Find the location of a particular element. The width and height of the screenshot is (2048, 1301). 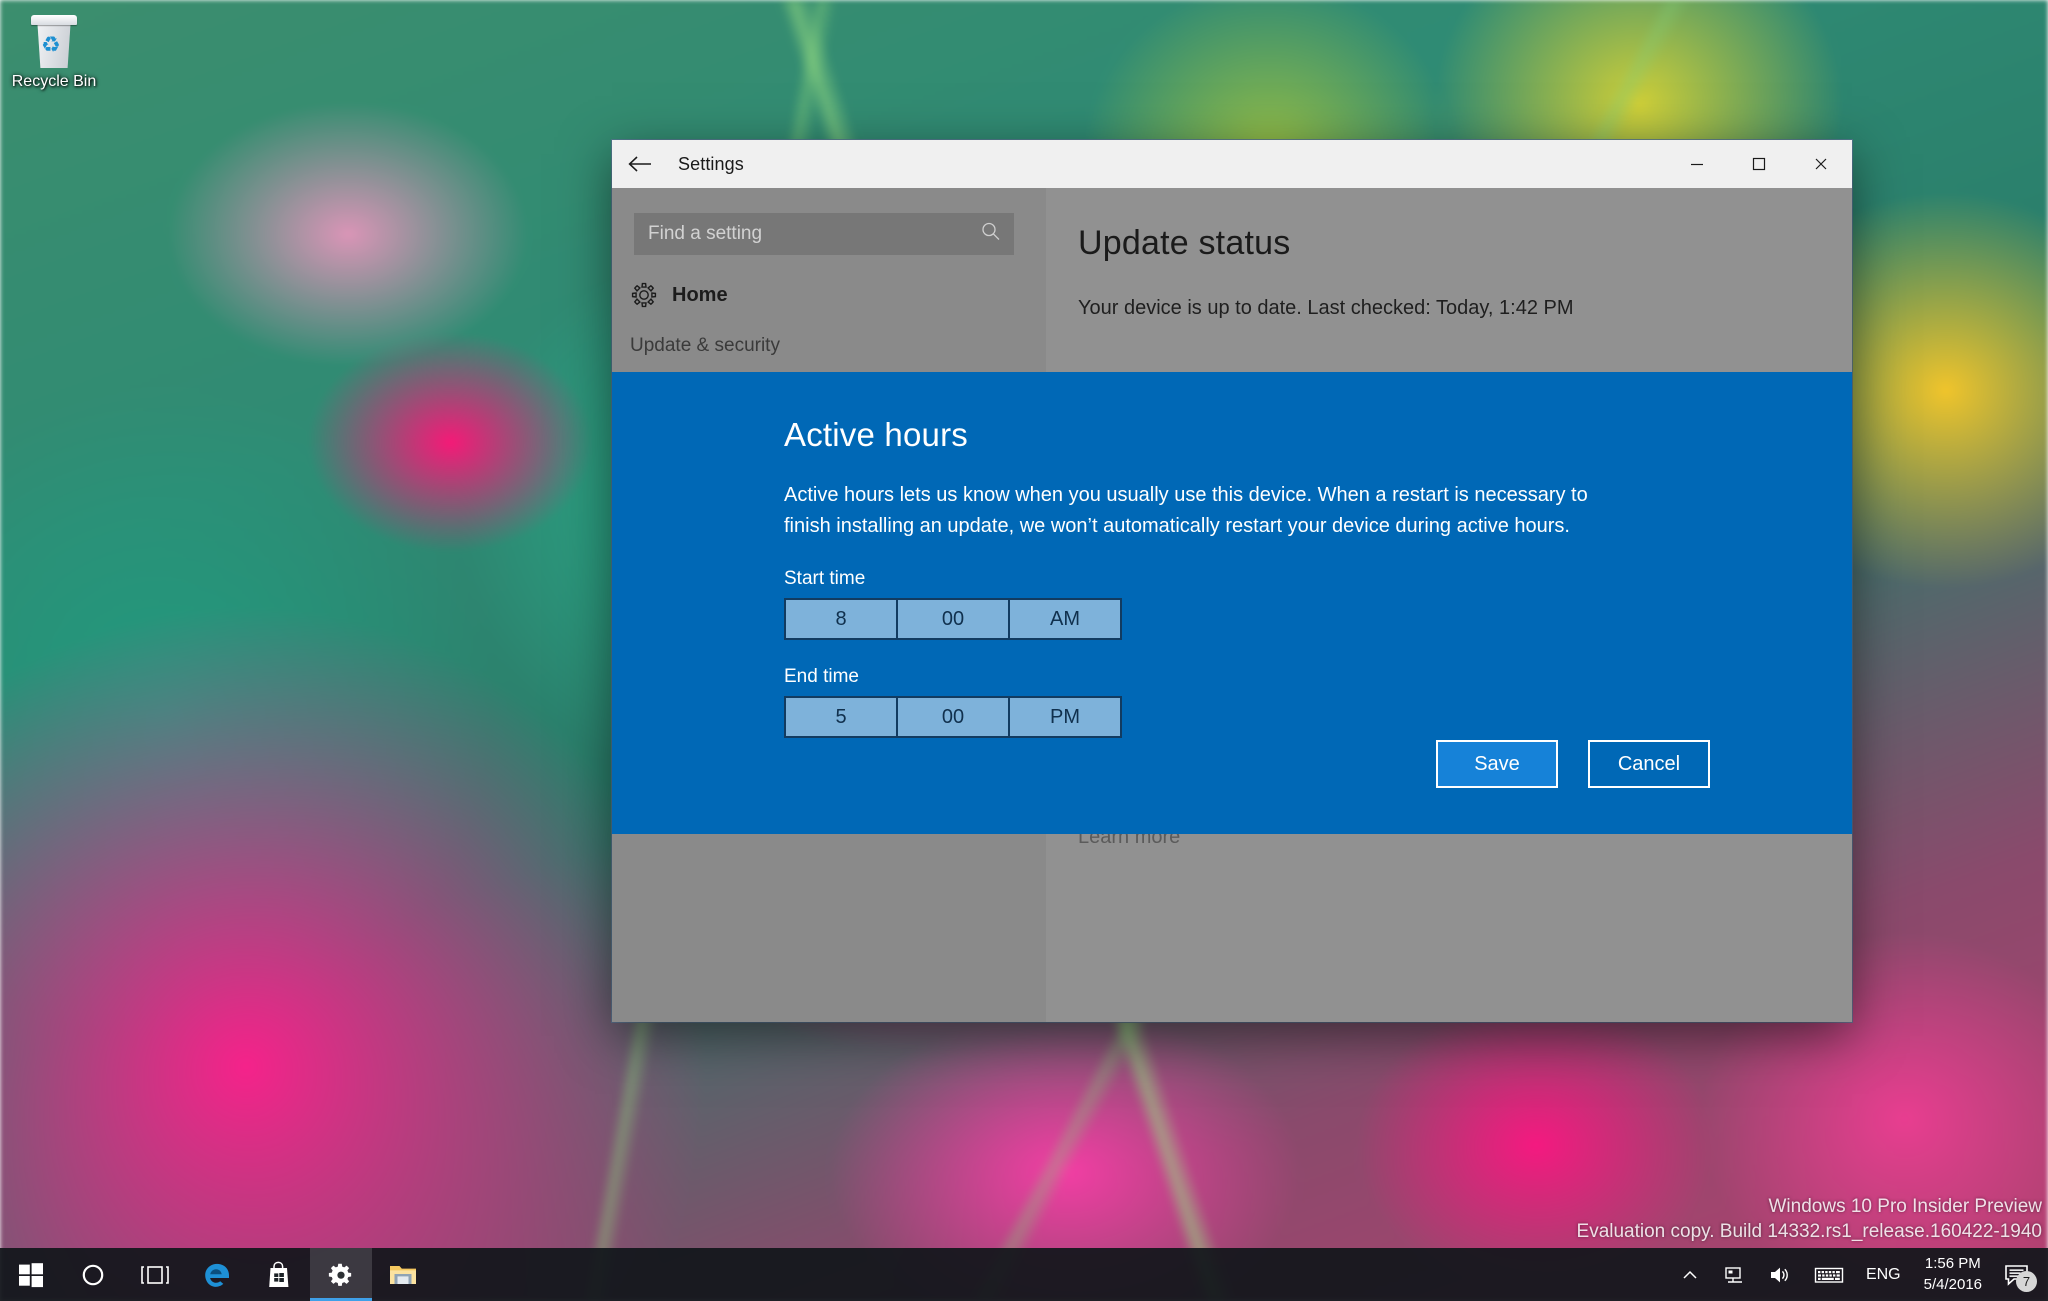

volume-button is located at coordinates (1780, 1274).